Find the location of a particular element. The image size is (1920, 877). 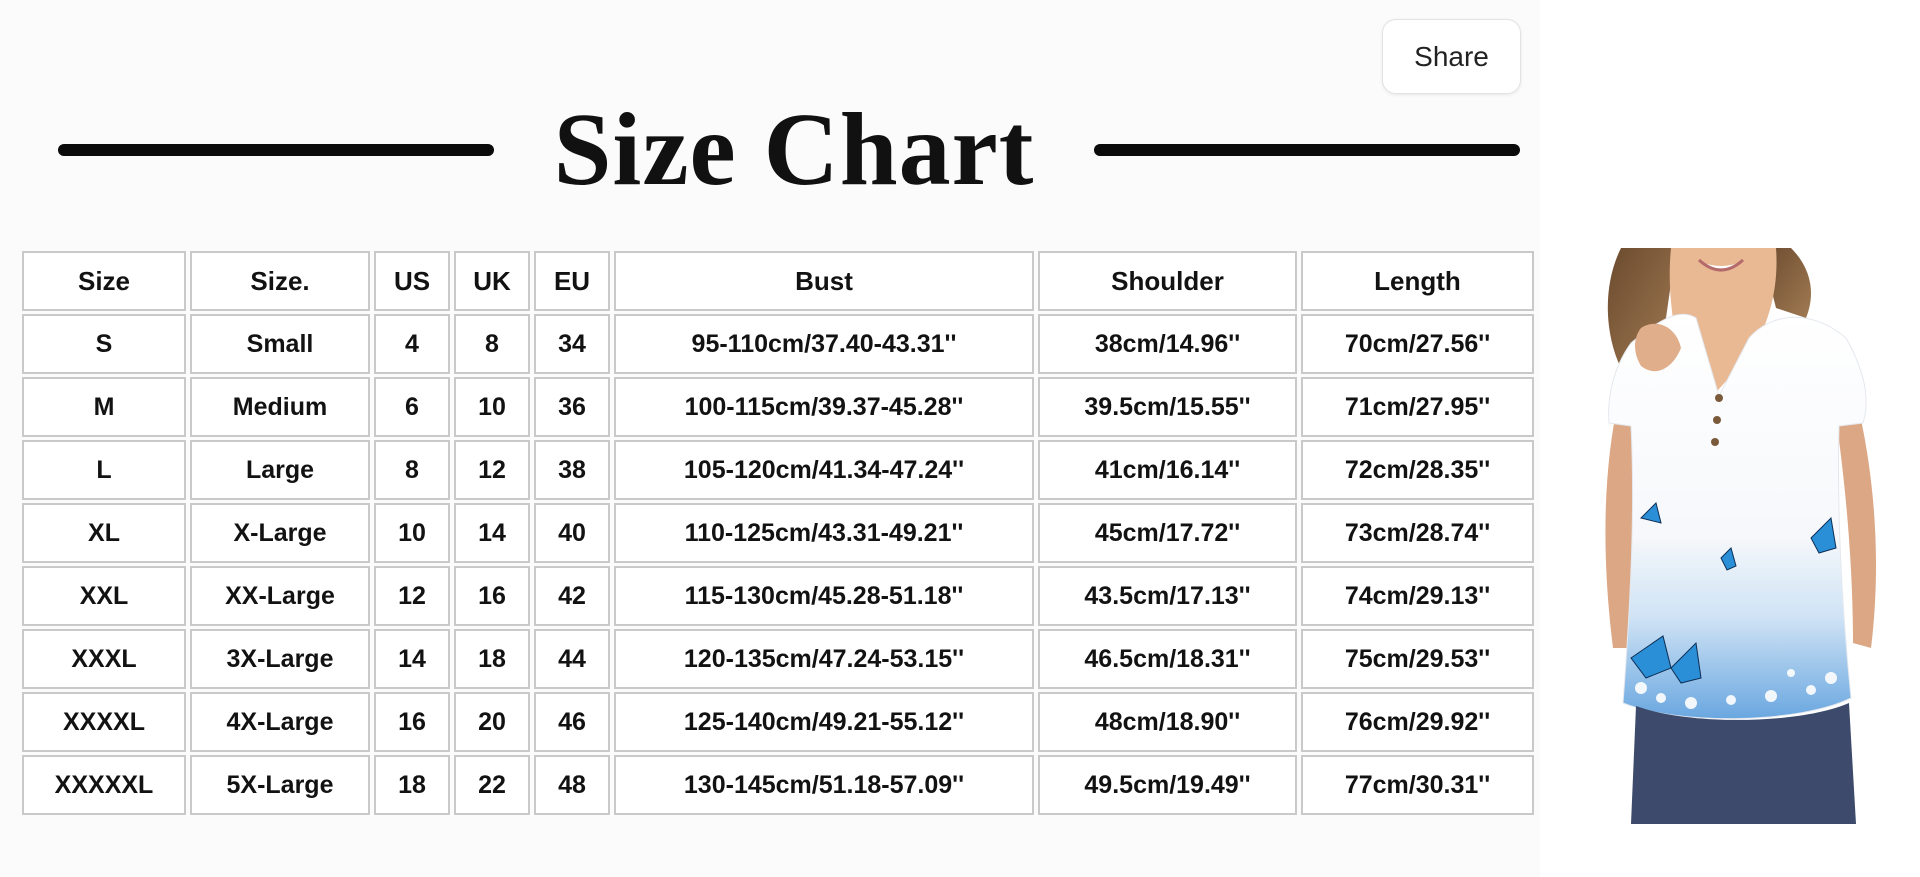

header-size: Size is located at coordinates (104, 281).